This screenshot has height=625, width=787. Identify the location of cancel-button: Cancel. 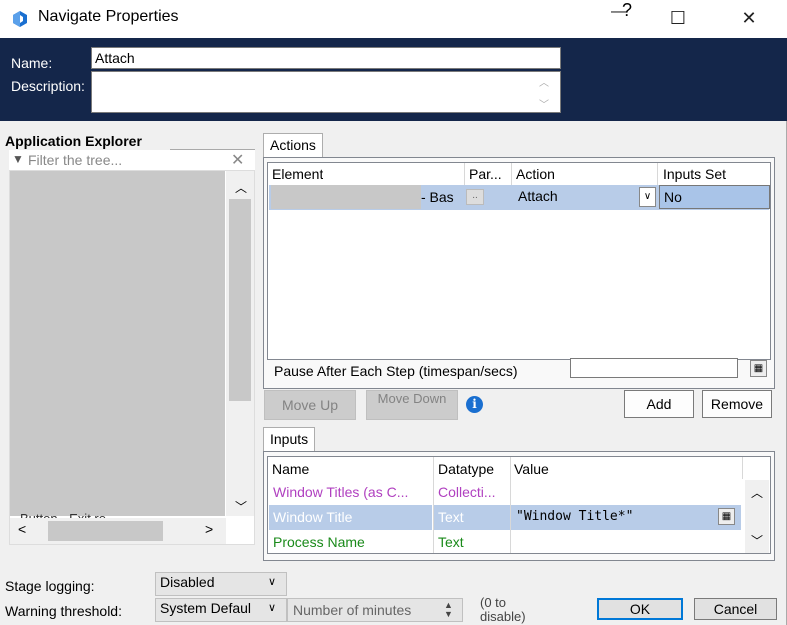
(735, 609).